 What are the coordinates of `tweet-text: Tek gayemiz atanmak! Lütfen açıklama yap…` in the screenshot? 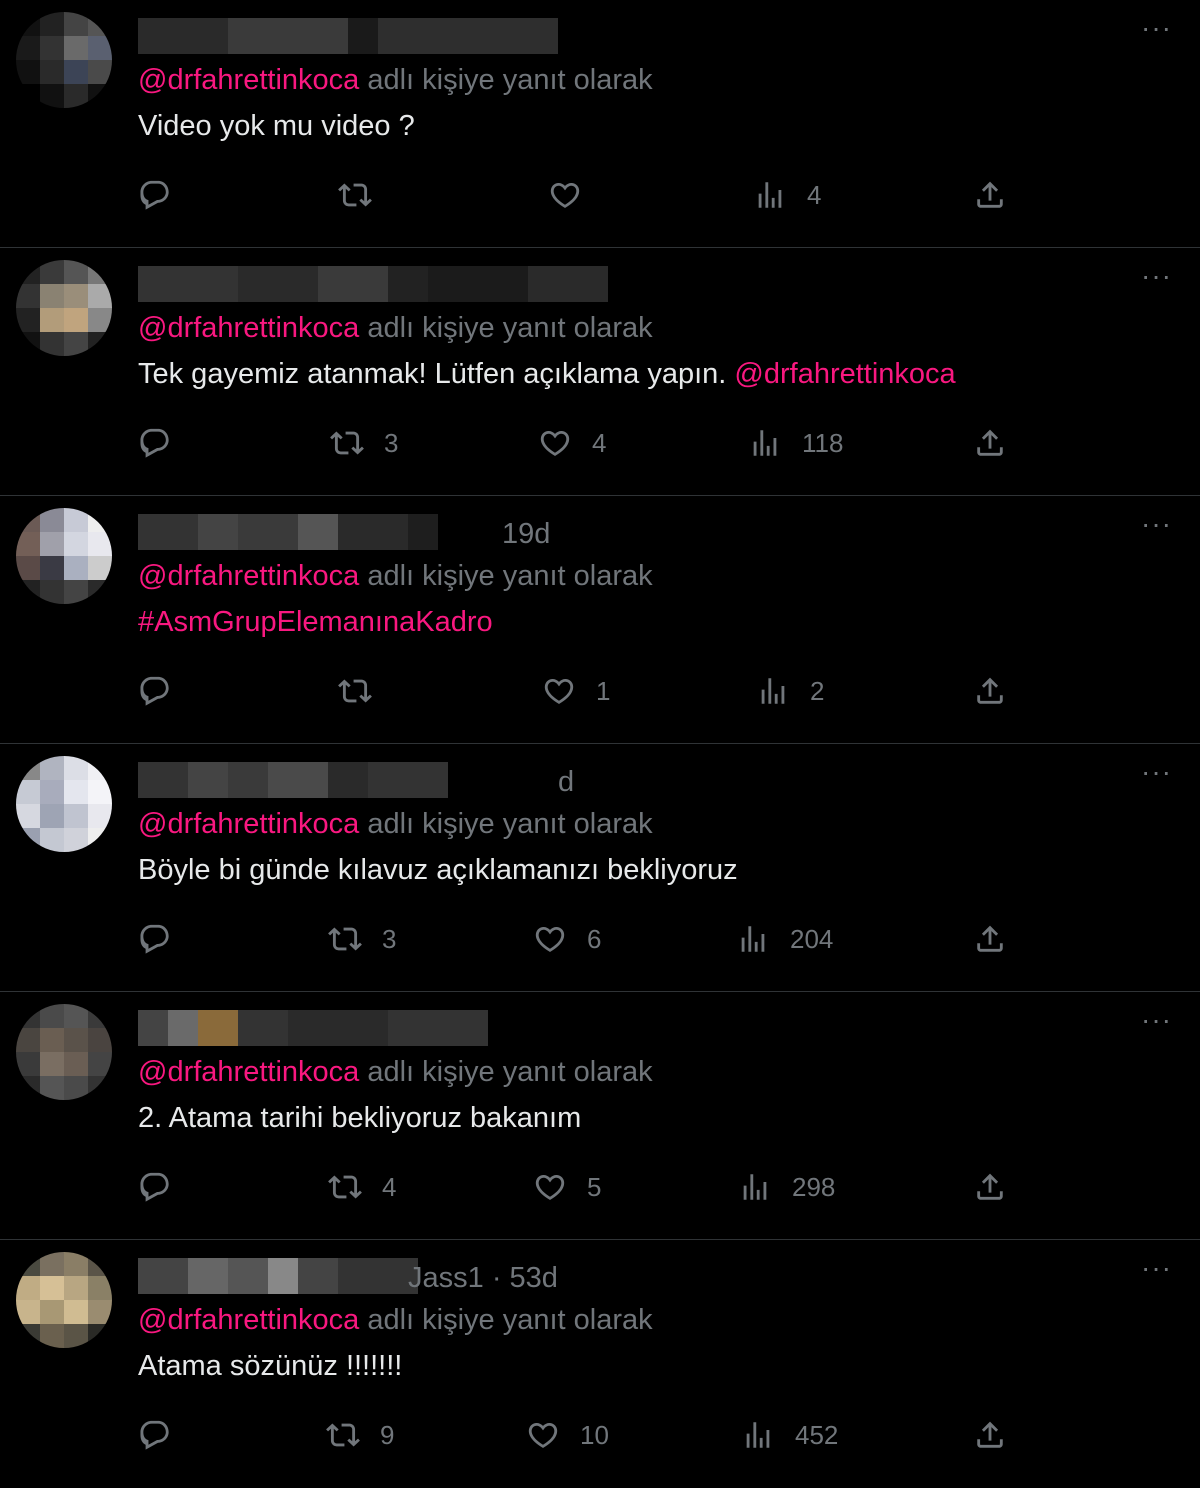 It's located at (547, 374).